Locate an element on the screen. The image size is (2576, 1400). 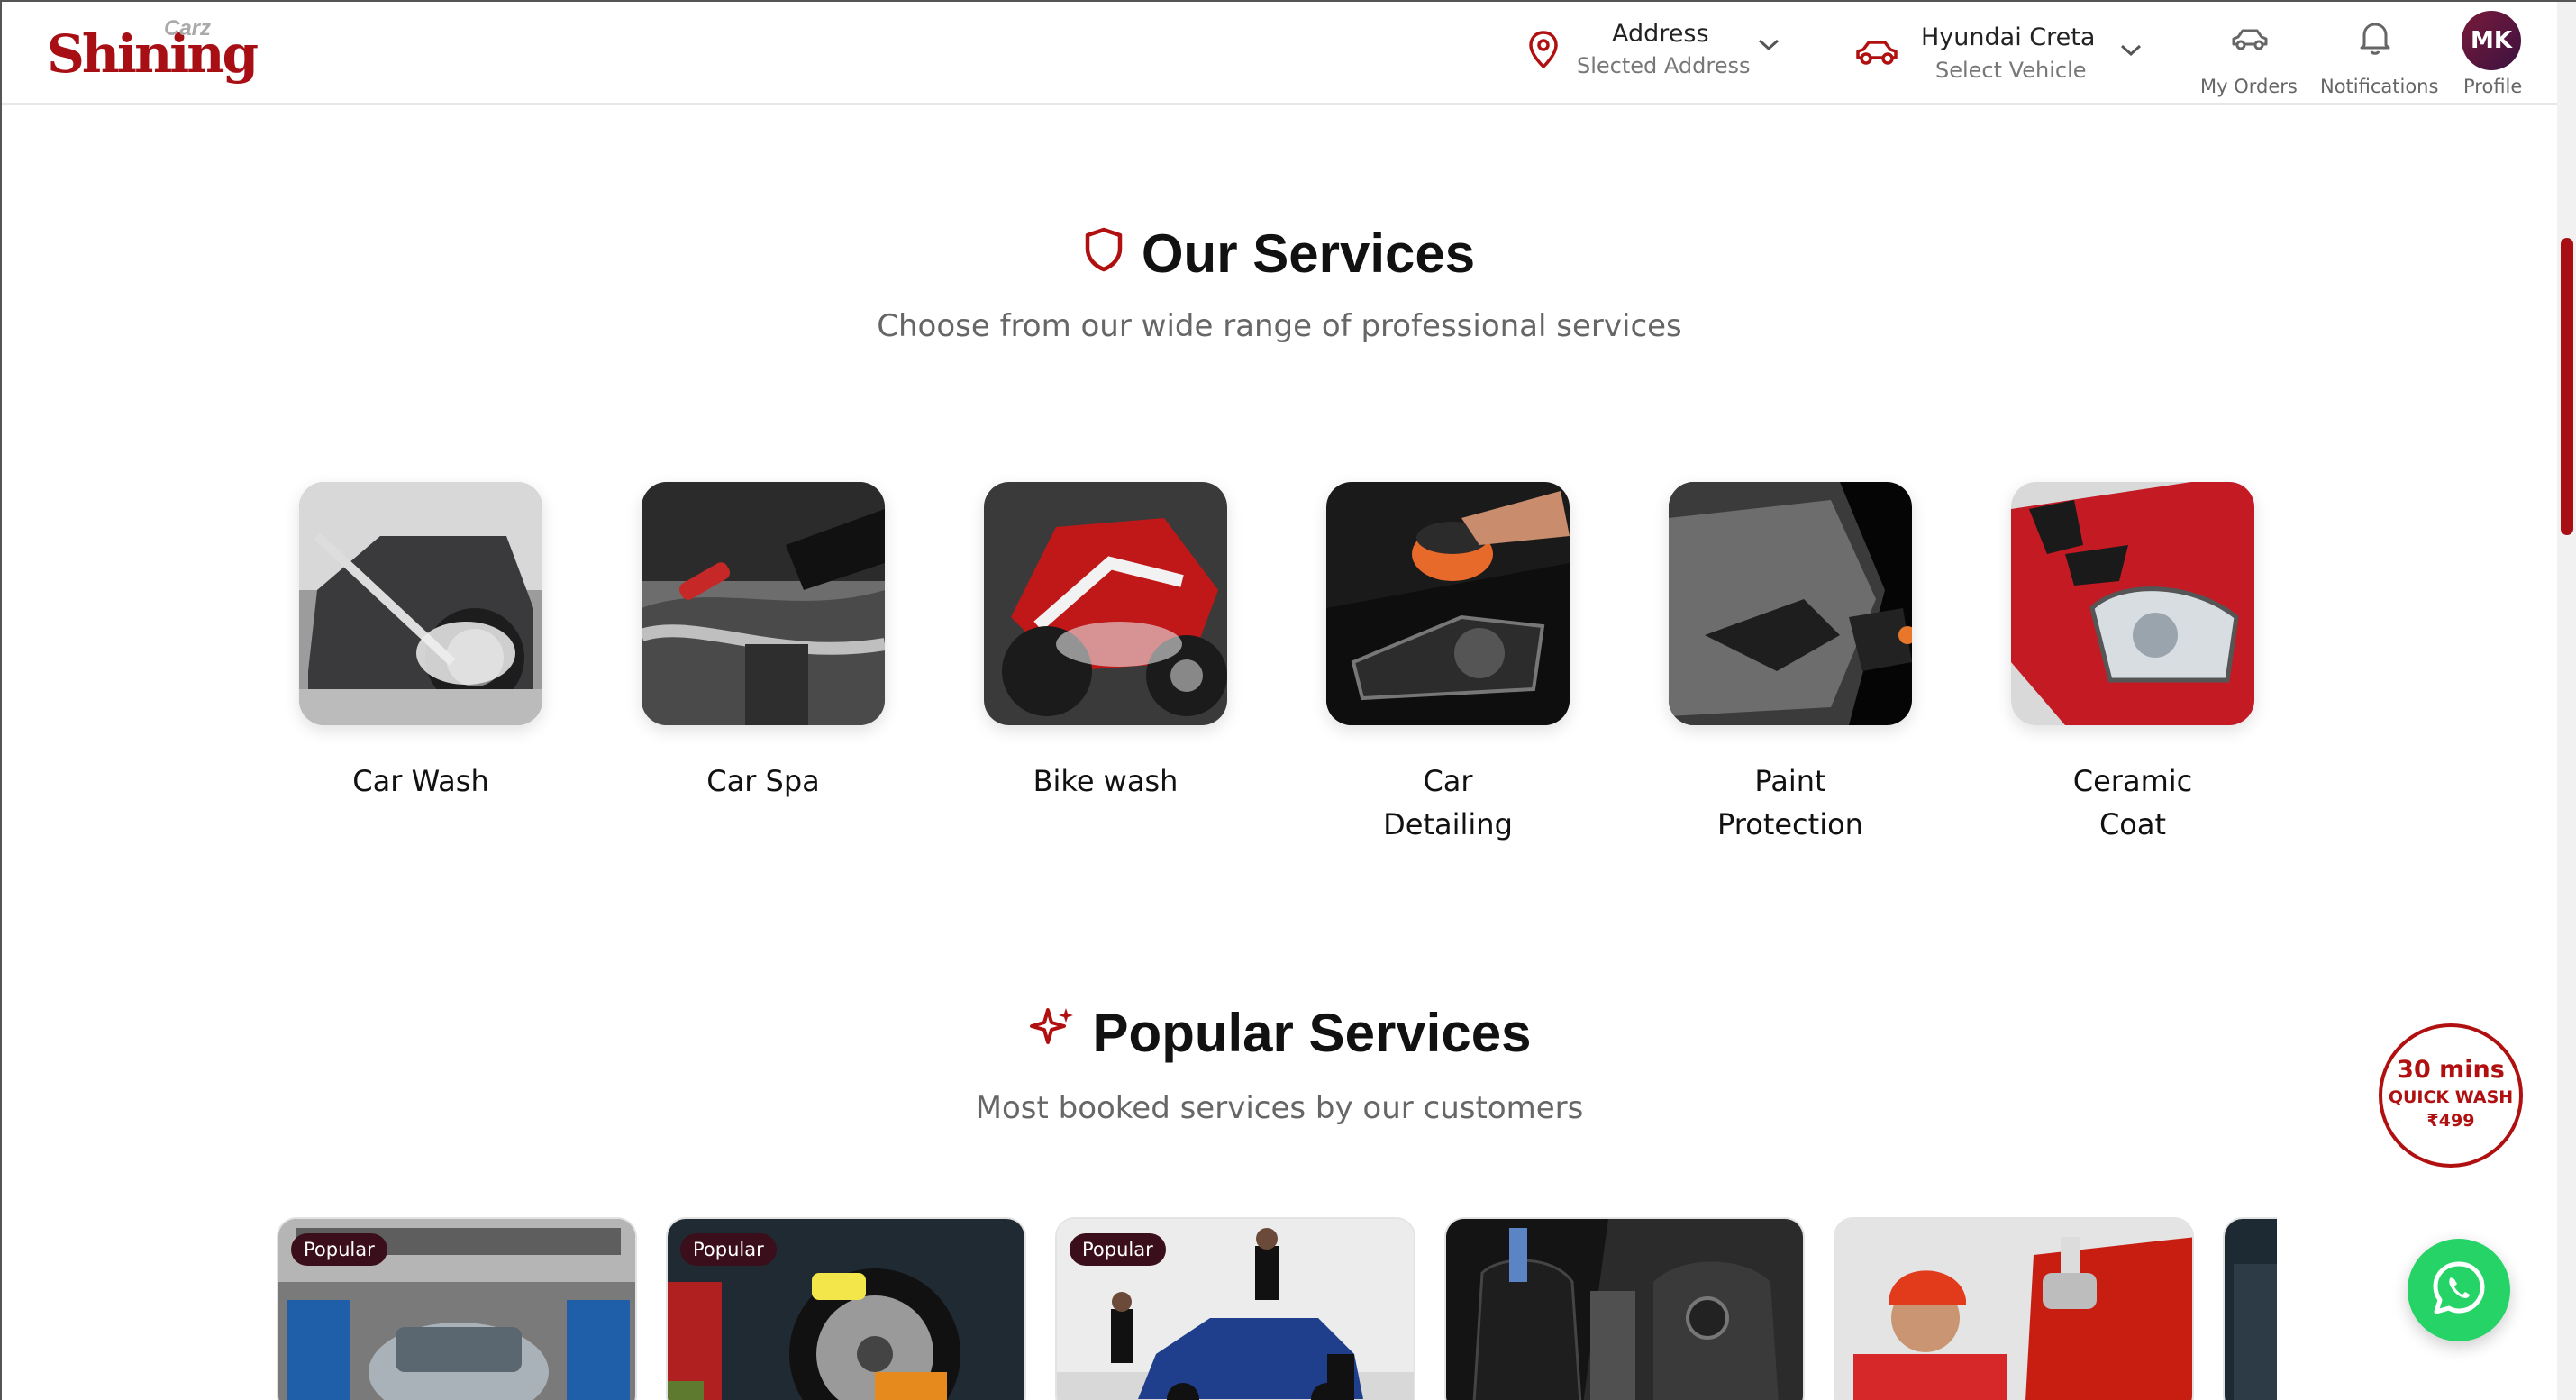
quick-wash-price: ₹499 is located at coordinates (2450, 1121).